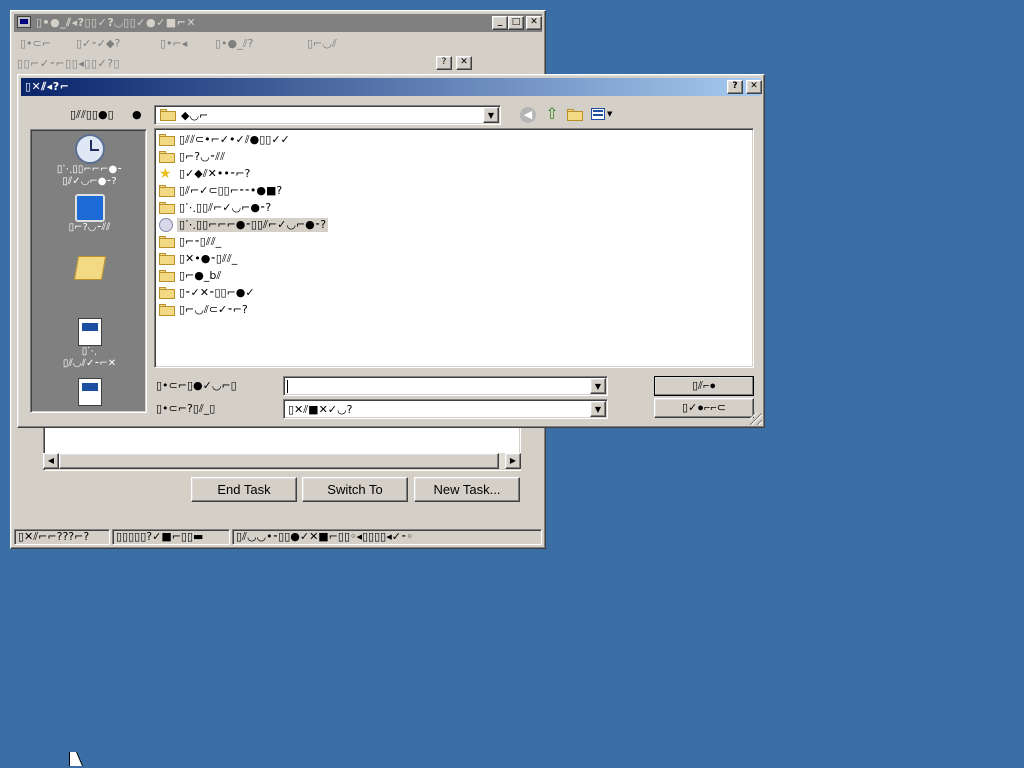 This screenshot has width=1024, height=768. Describe the element at coordinates (287, 386) in the screenshot. I see `text-caret` at that location.